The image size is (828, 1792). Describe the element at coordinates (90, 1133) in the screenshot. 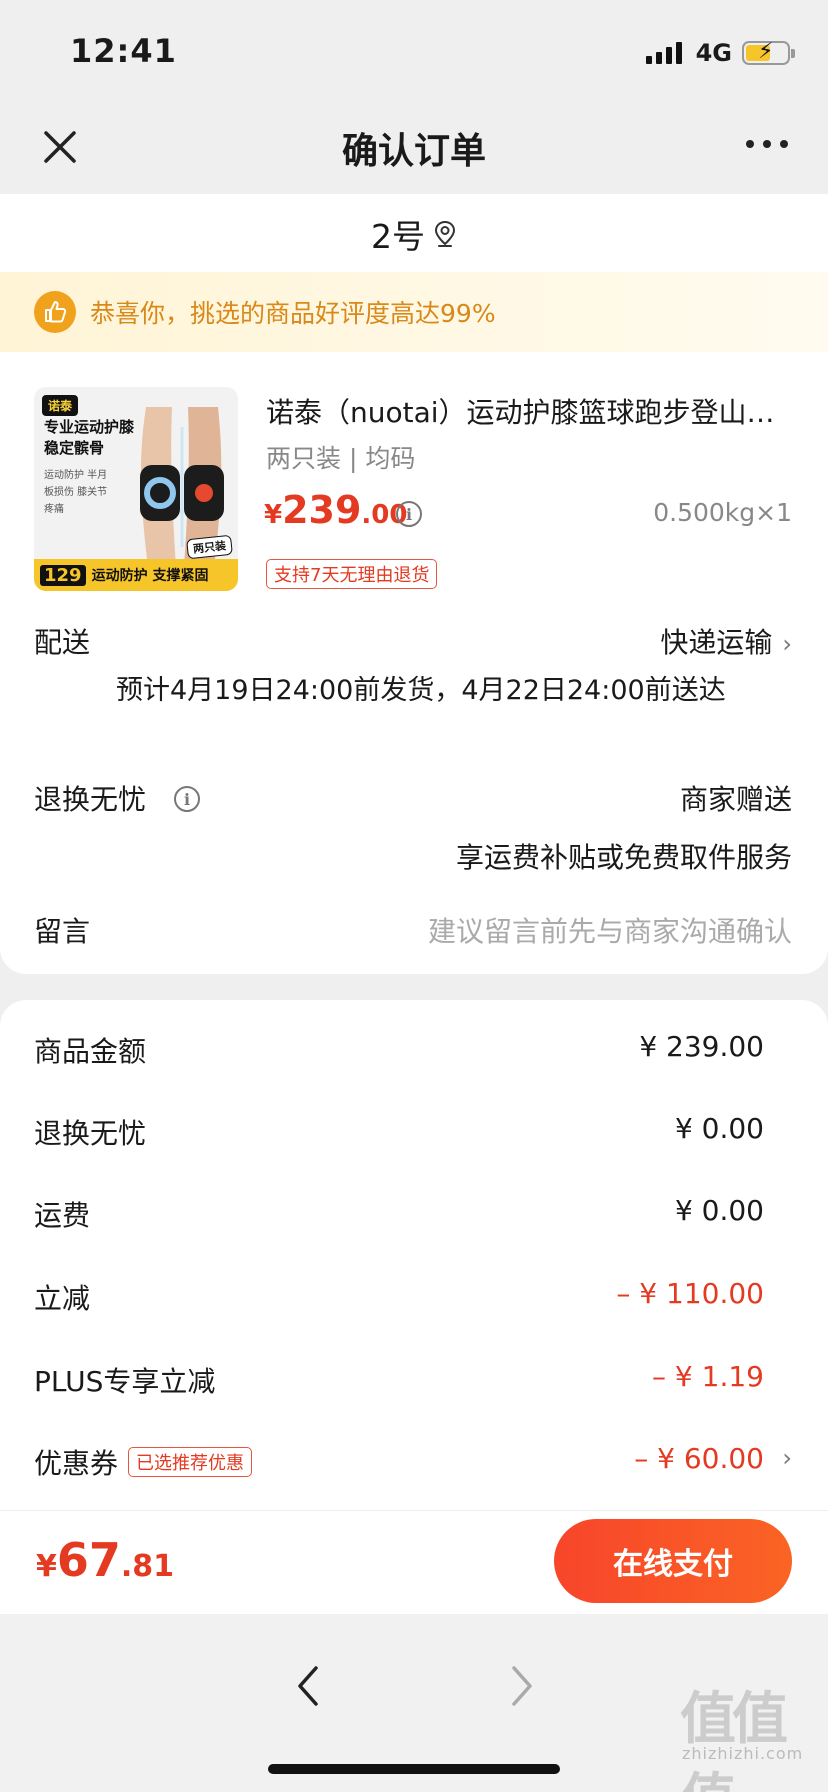

I see `summary-label: 退换无忧` at that location.